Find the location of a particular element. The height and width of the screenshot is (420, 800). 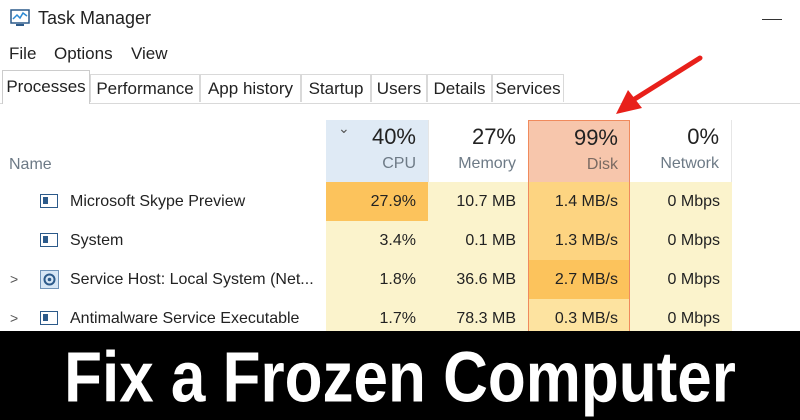

table-row: System 3.4% 0.1 MB 1.3 MB/s 0 Mbps is located at coordinates (400, 240).